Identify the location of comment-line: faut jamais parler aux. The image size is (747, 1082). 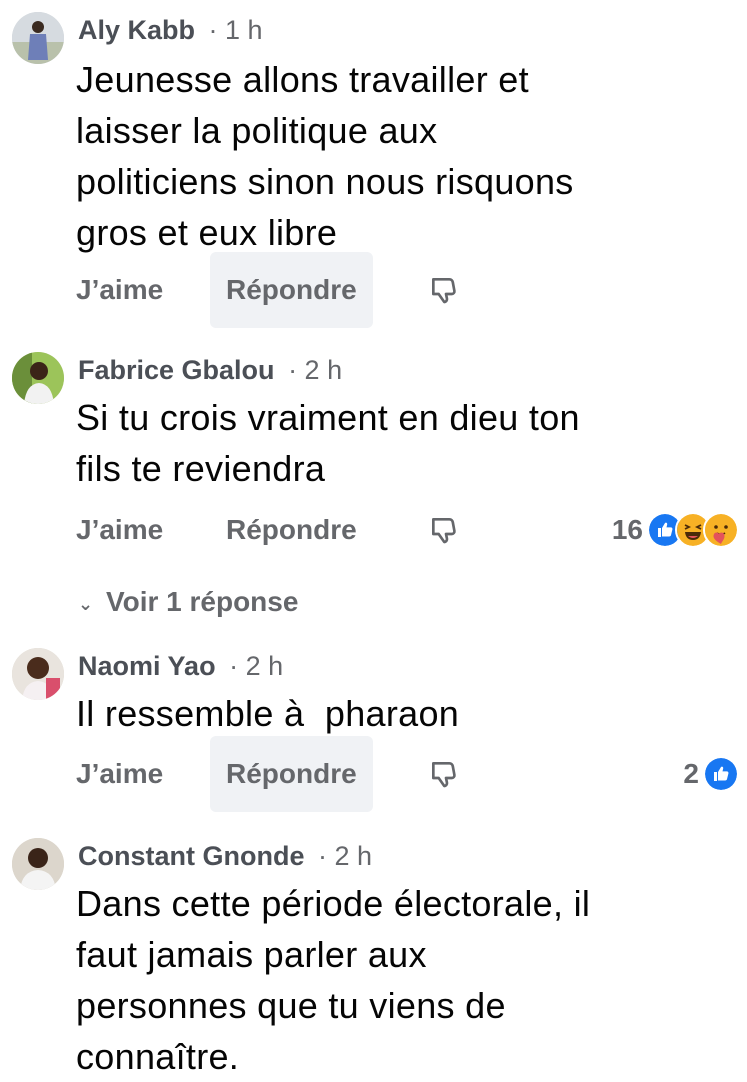
(251, 954).